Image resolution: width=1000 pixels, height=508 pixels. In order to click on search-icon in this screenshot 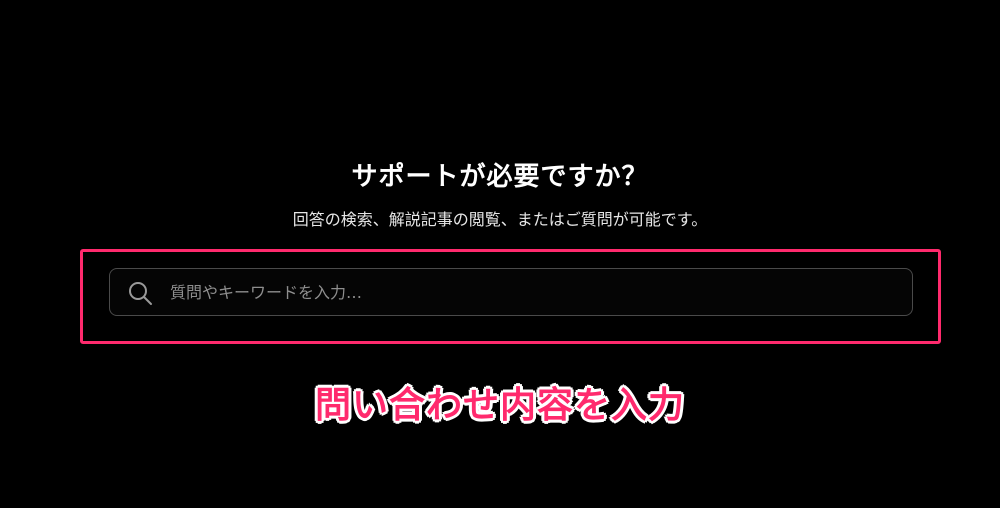, I will do `click(140, 293)`.